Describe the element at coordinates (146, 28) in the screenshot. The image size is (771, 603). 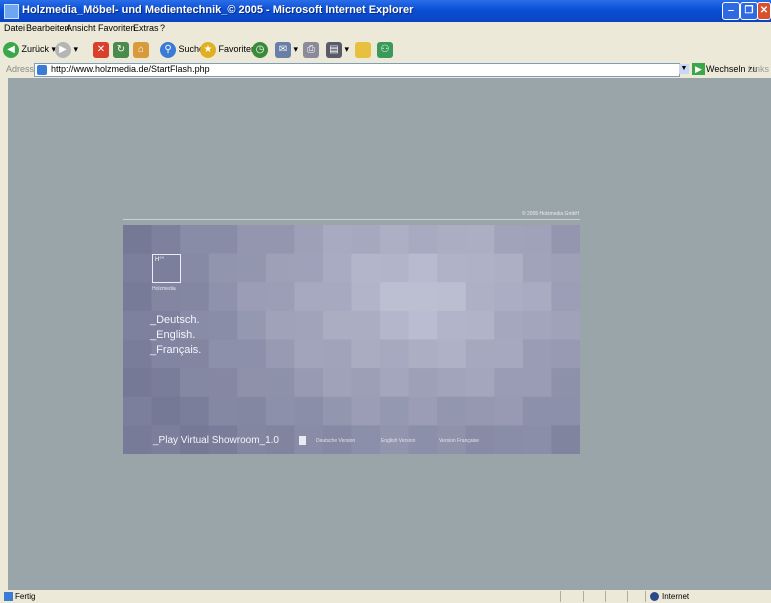
I see `menu-tools: Extras` at that location.